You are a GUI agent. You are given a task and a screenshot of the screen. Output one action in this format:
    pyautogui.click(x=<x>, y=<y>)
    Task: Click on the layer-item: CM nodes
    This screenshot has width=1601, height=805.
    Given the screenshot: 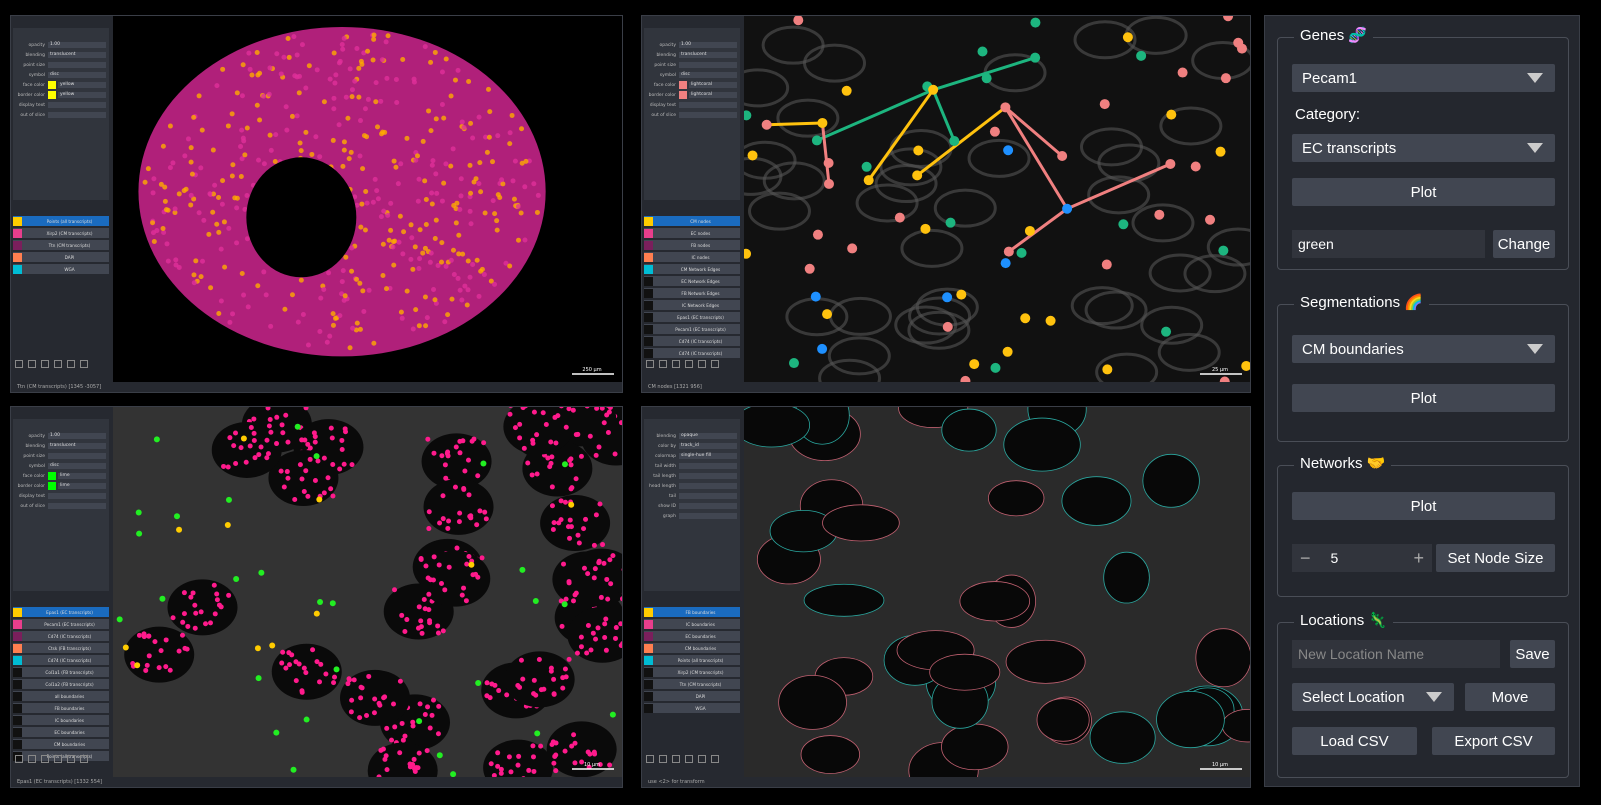 What is the action you would take?
    pyautogui.click(x=692, y=221)
    